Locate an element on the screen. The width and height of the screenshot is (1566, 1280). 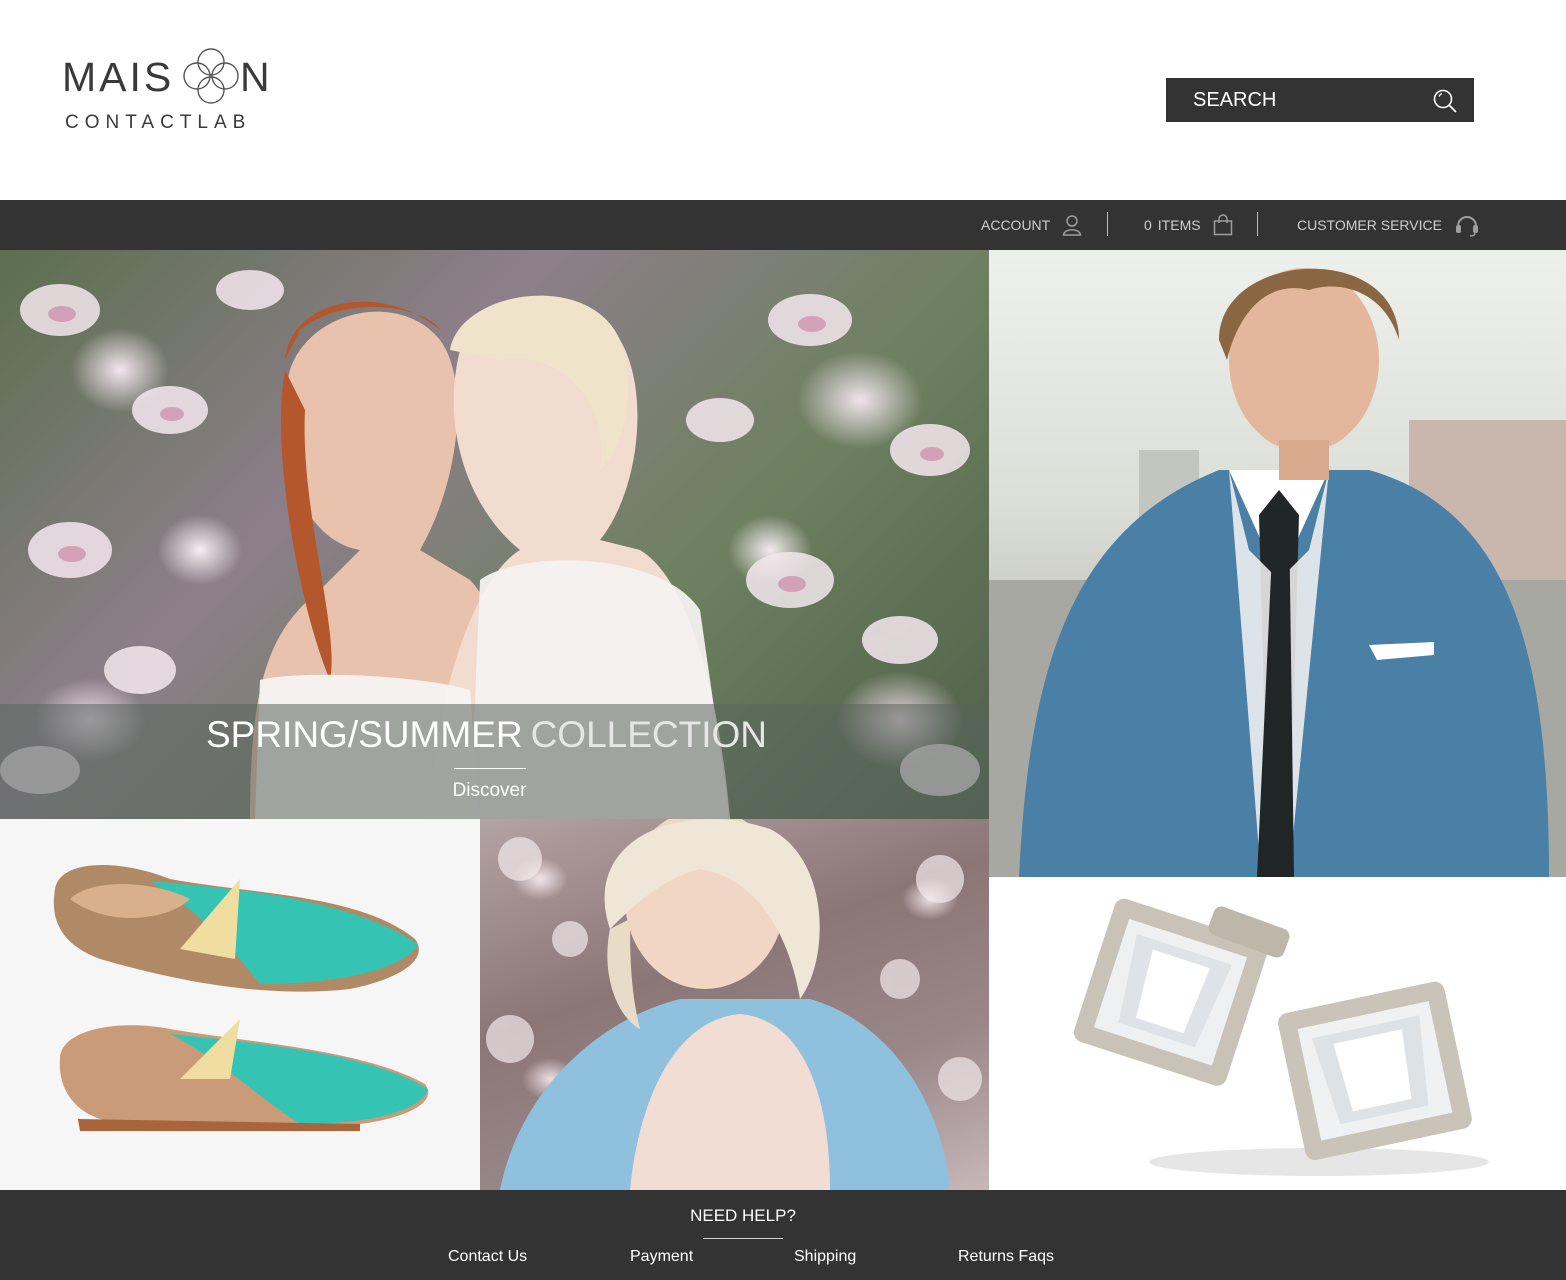
promo-tile-accessories is located at coordinates (1277, 1033).